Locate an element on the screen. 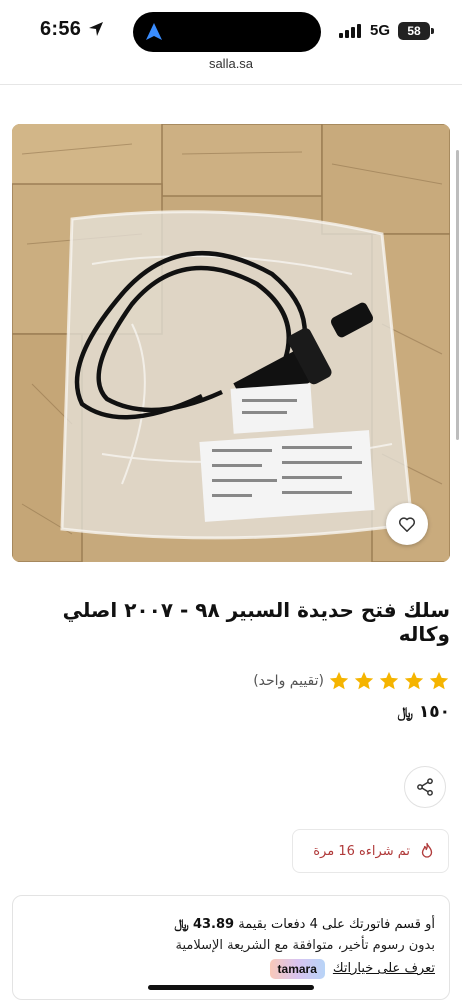  sold-count-badge: تم شراءه 16 مرة is located at coordinates (370, 851).